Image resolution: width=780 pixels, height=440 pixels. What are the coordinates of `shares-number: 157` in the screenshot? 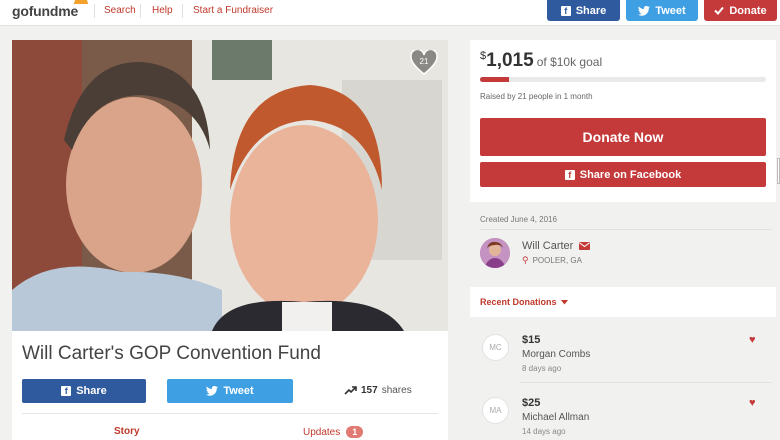 It's located at (369, 390).